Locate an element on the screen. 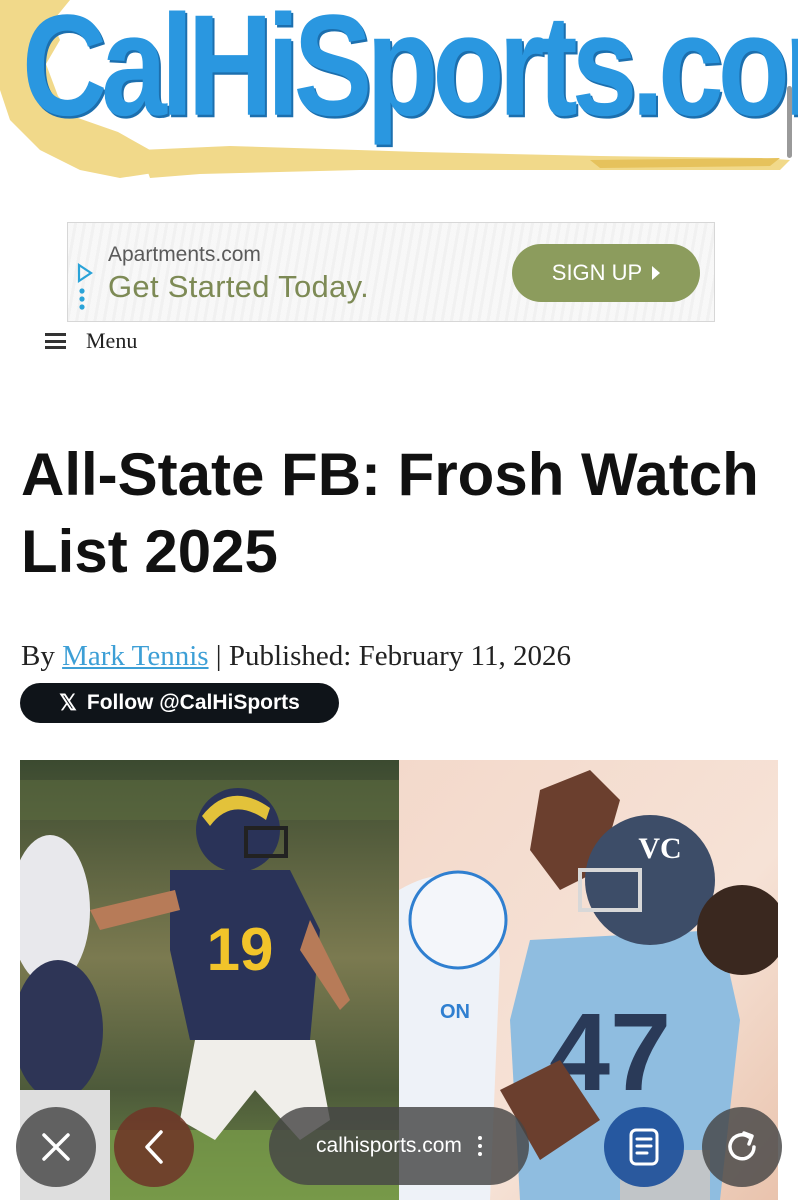  close-icon is located at coordinates (56, 1147).